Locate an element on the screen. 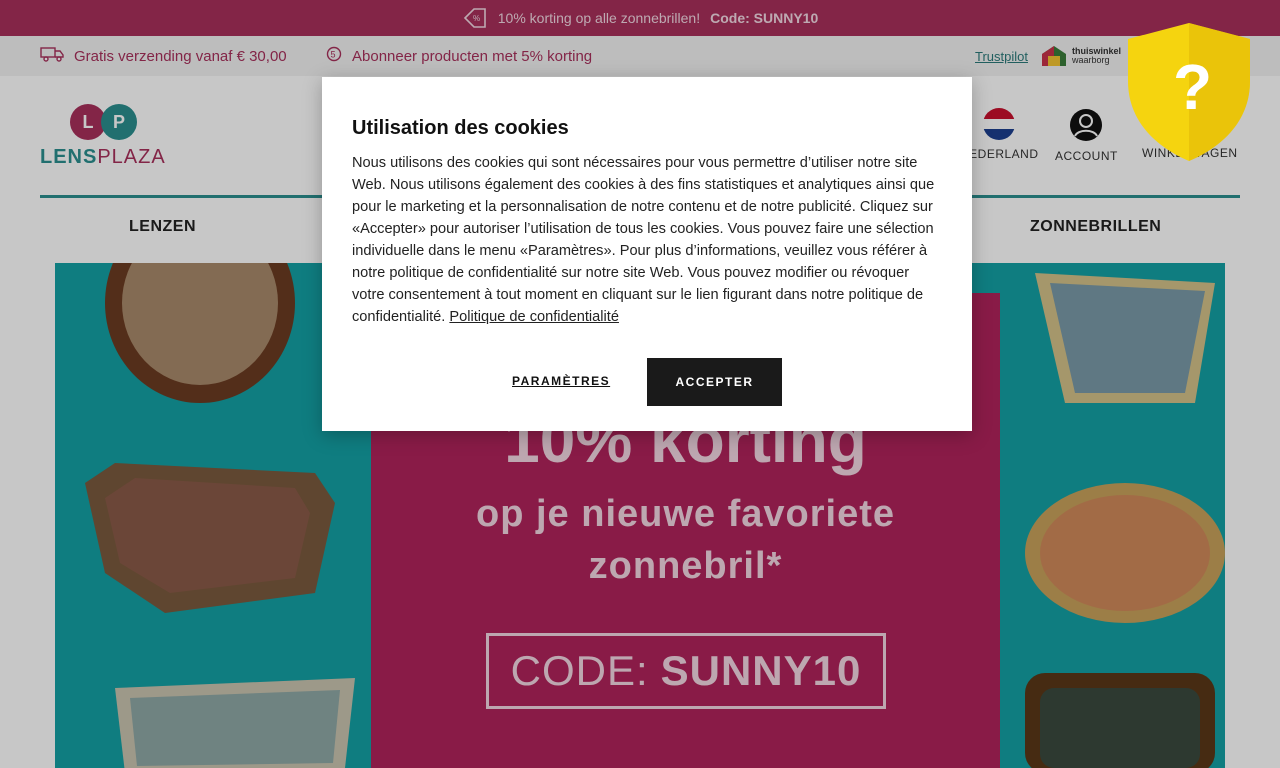 The height and width of the screenshot is (768, 1280). cookie-buttons: PARAMÈTRES ACCEPTER is located at coordinates (647, 382).